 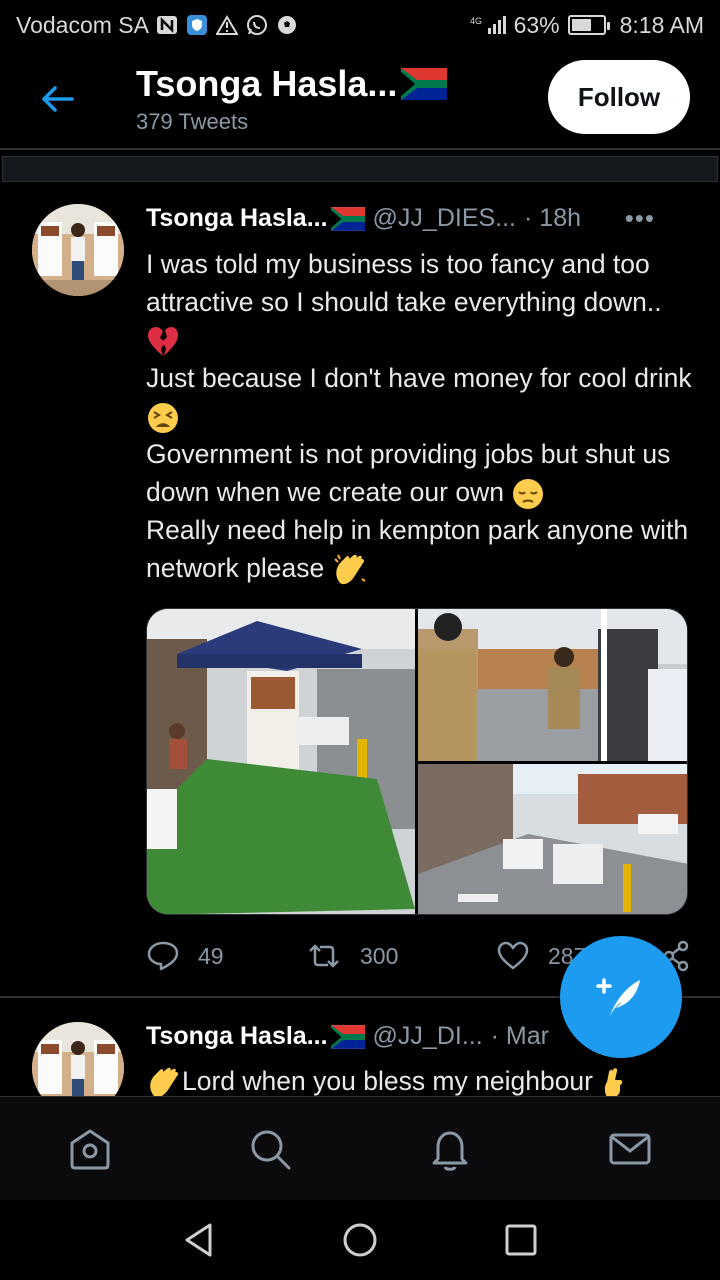 I want to click on mail-icon, so click(x=630, y=1148).